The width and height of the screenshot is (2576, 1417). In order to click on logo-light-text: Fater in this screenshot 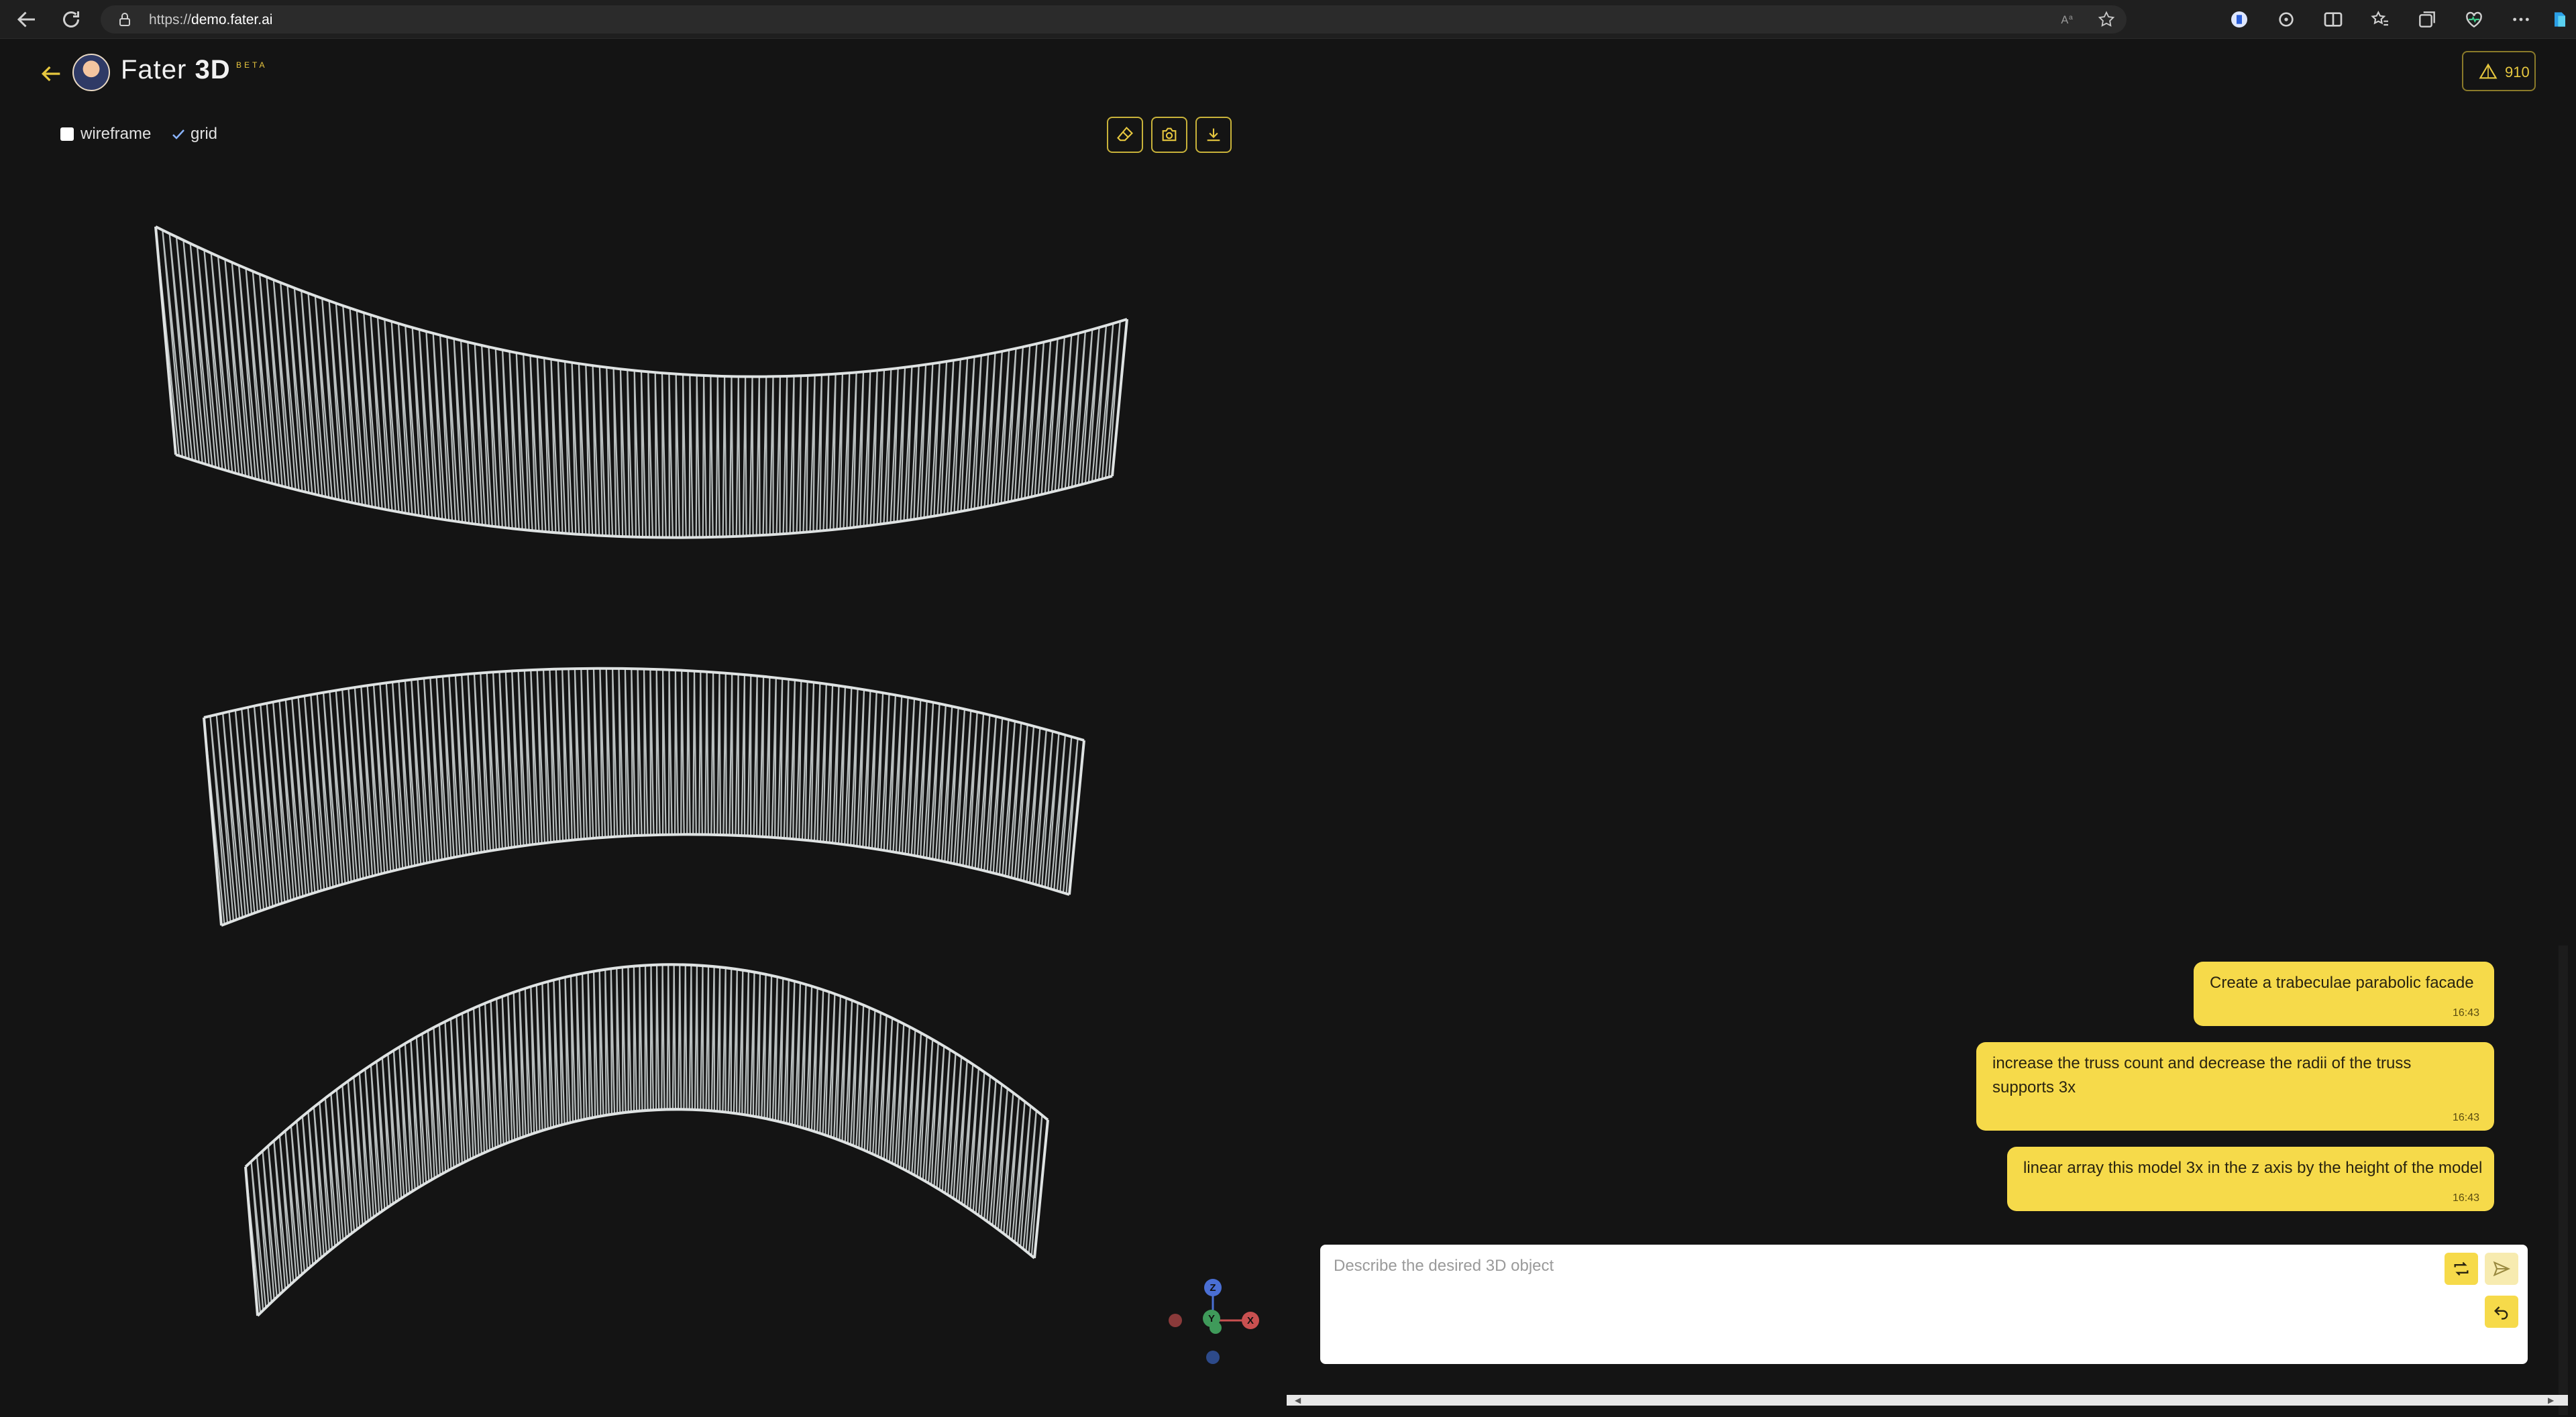, I will do `click(154, 69)`.